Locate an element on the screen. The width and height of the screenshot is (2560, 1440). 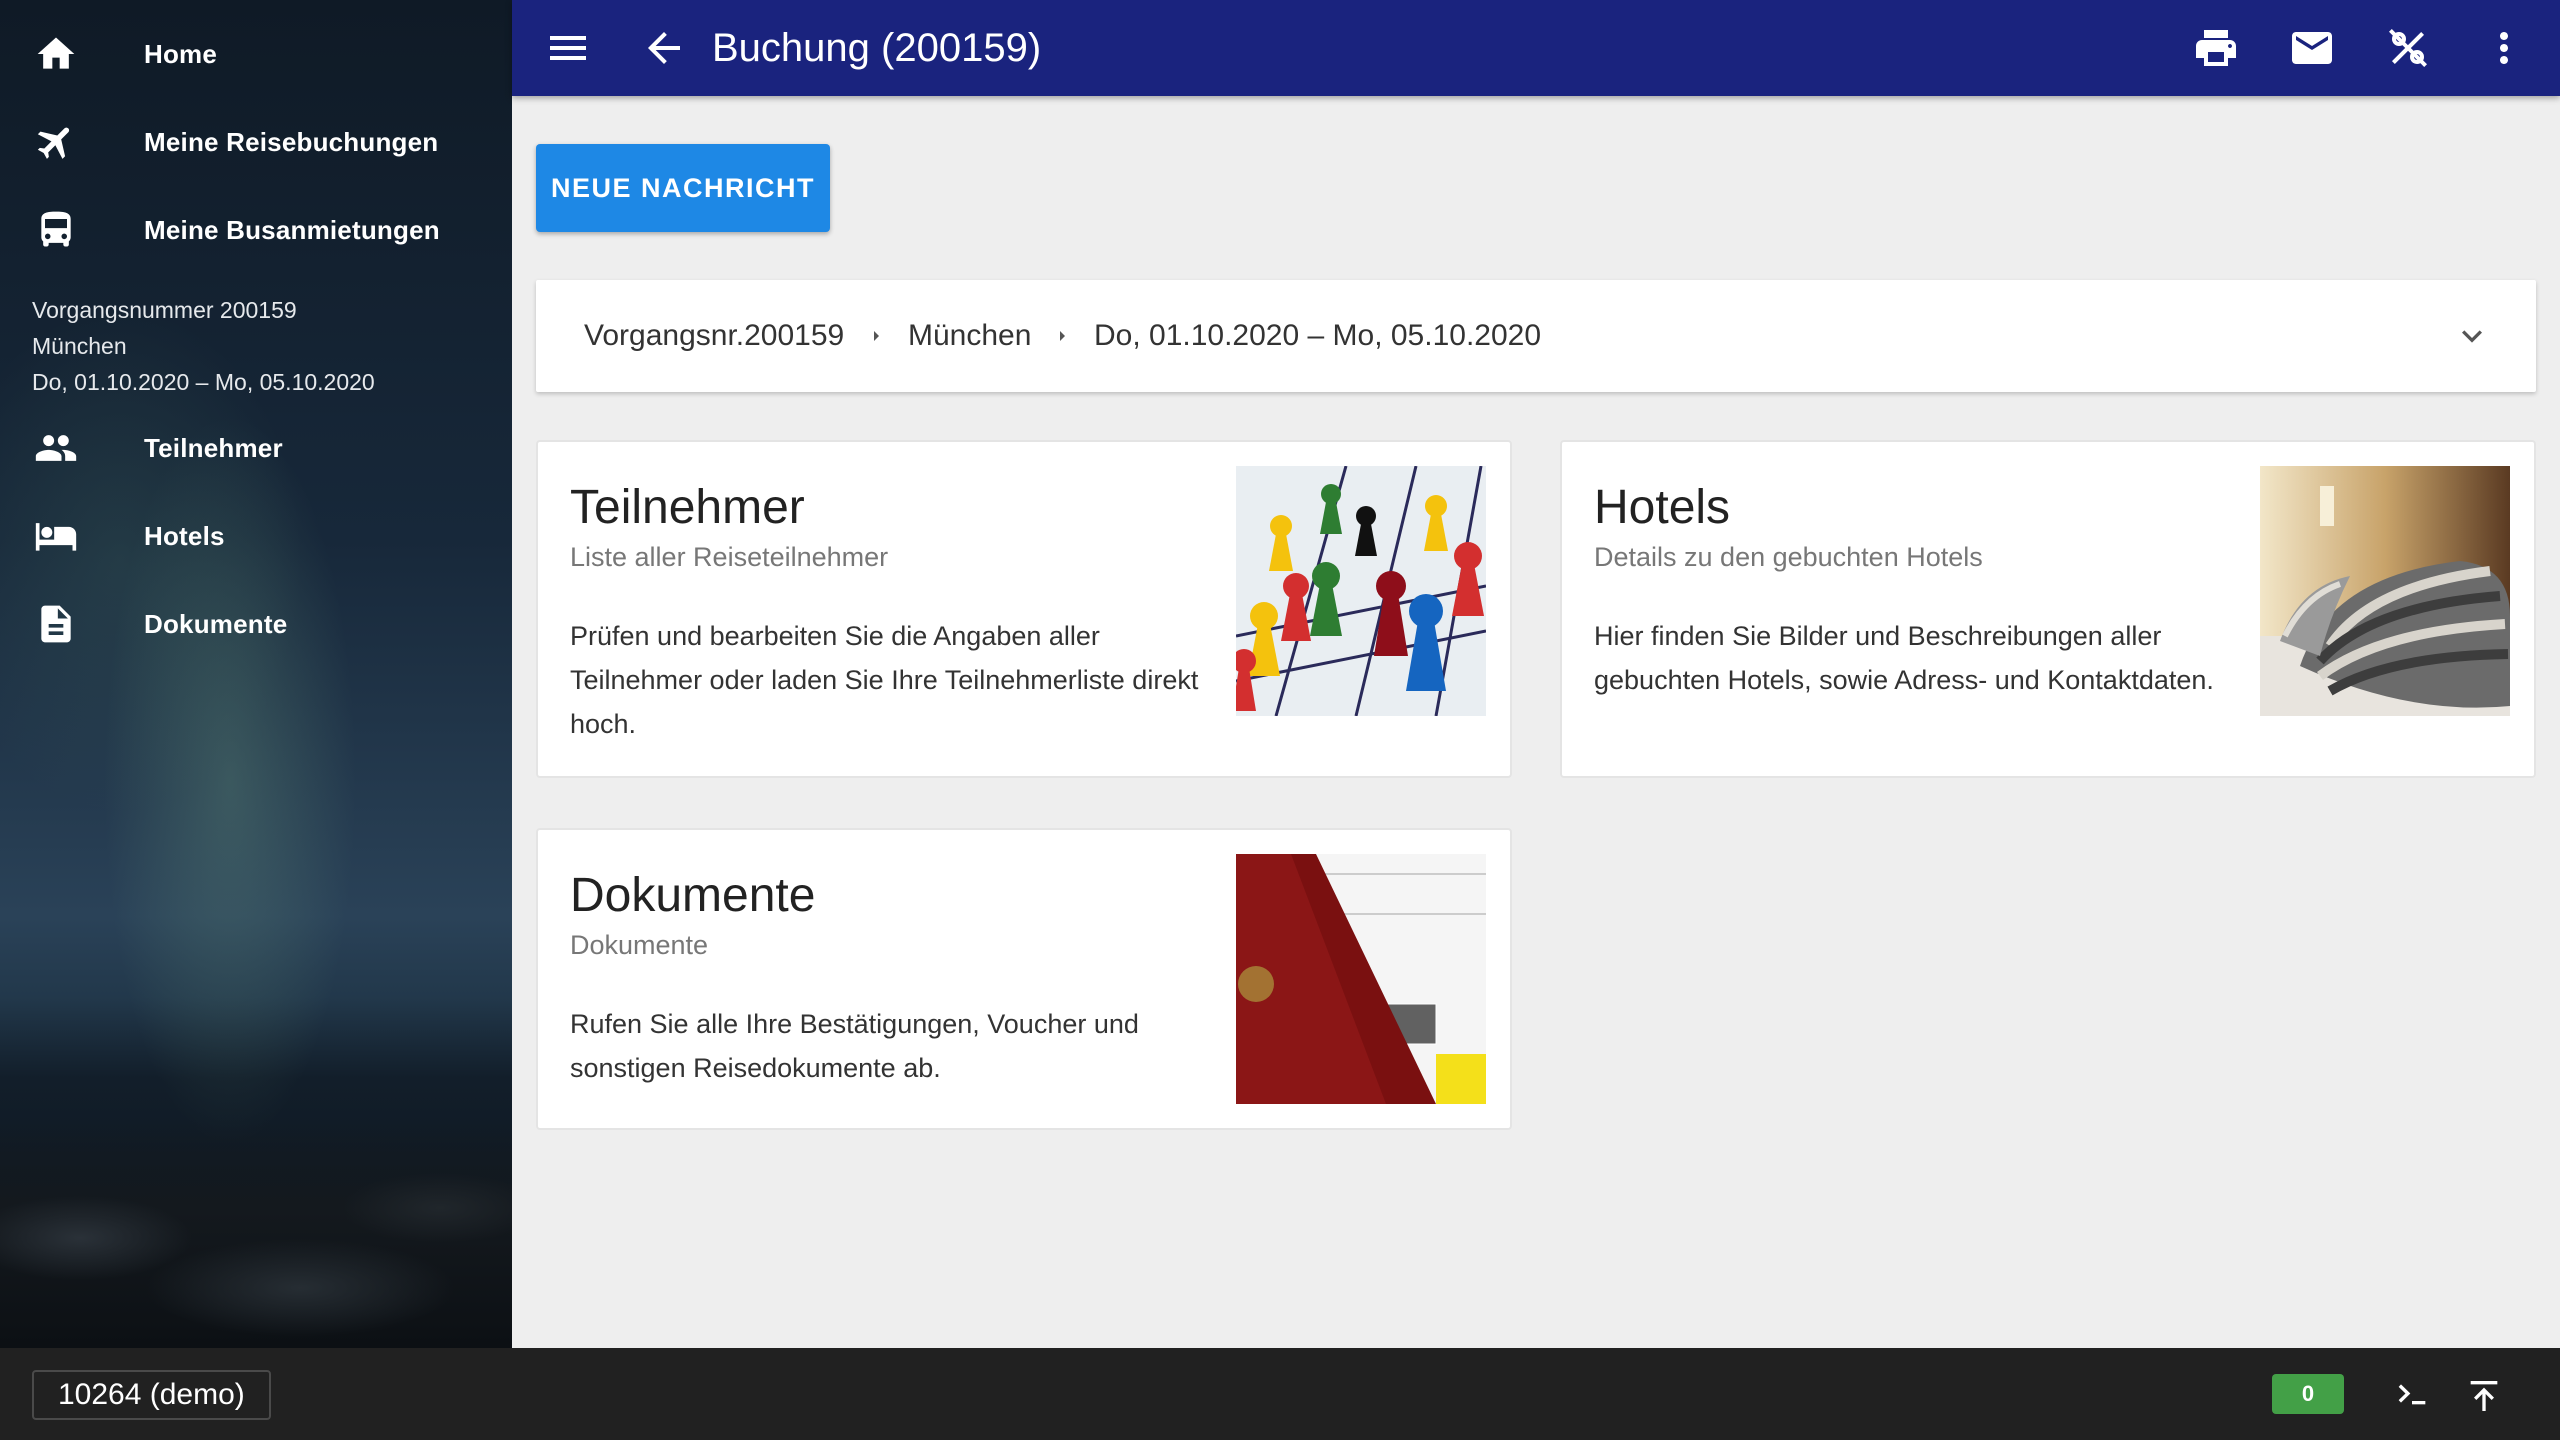
back-arrow-icon is located at coordinates (664, 48).